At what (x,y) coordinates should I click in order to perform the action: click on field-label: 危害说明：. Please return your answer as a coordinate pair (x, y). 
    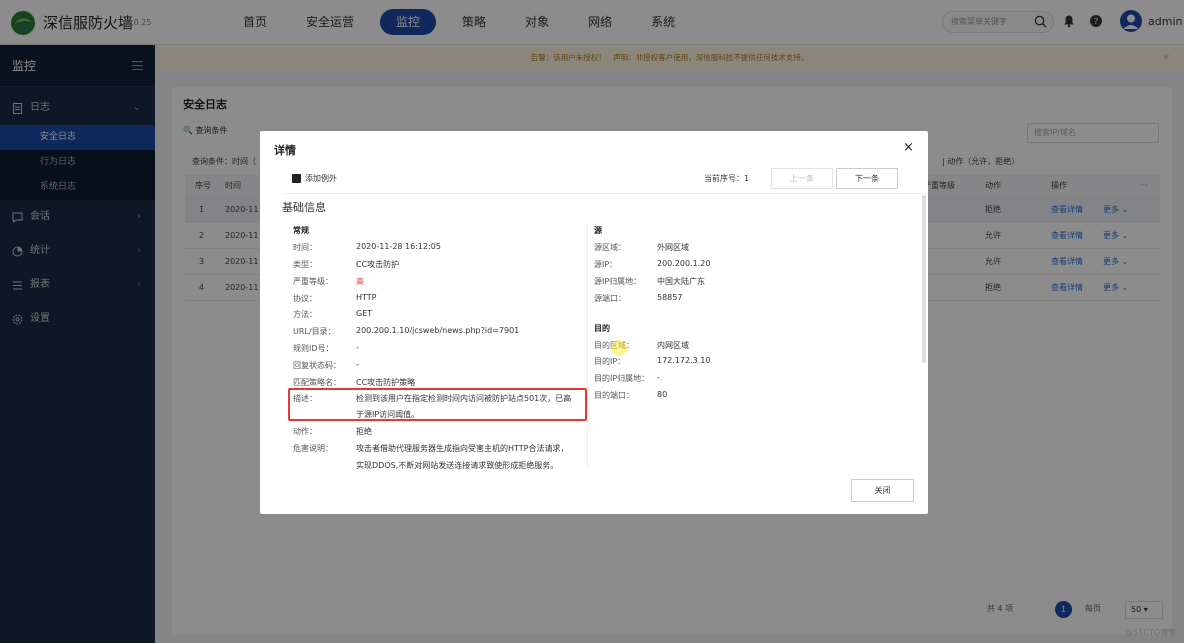
    Looking at the image, I should click on (313, 448).